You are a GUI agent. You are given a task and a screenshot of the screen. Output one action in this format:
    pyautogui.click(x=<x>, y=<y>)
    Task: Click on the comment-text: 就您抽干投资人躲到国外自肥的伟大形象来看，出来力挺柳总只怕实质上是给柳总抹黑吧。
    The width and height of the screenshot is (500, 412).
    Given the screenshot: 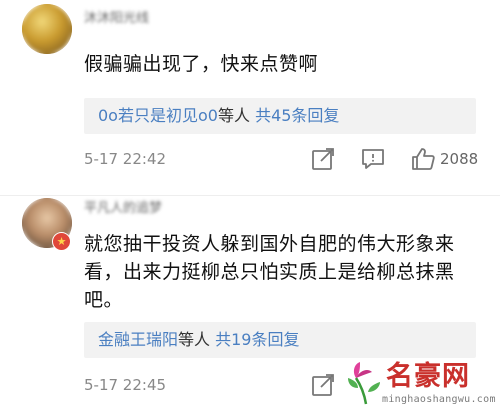 What is the action you would take?
    pyautogui.click(x=269, y=272)
    